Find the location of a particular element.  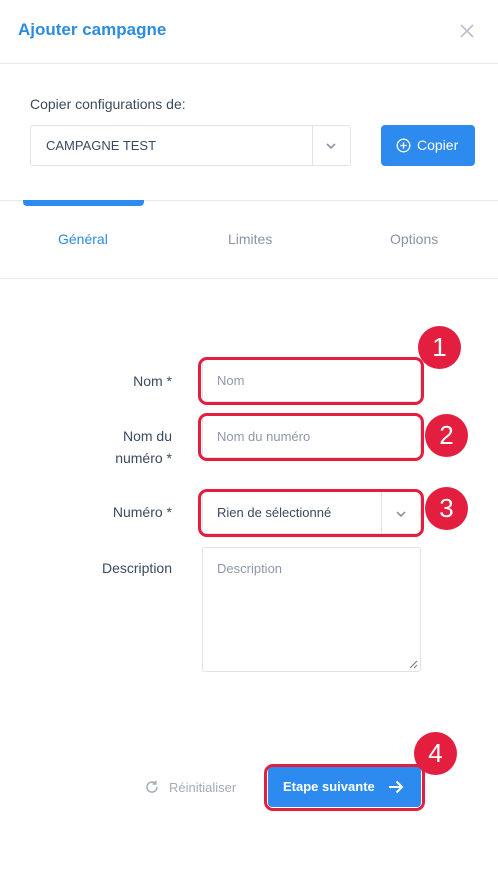

copy-button-label: Copier is located at coordinates (438, 145).